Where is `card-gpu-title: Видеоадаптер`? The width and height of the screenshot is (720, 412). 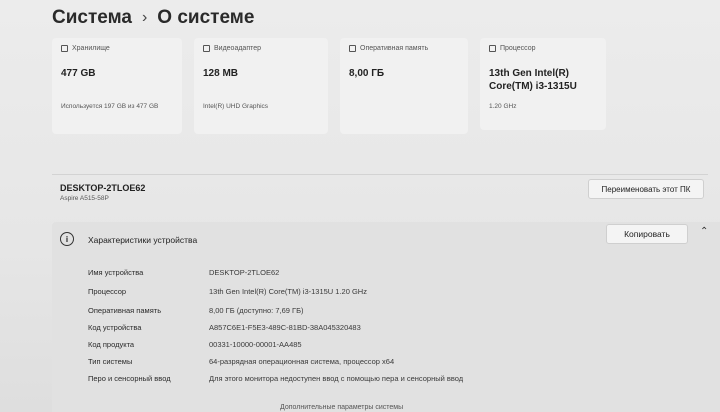 card-gpu-title: Видеоадаптер is located at coordinates (238, 48).